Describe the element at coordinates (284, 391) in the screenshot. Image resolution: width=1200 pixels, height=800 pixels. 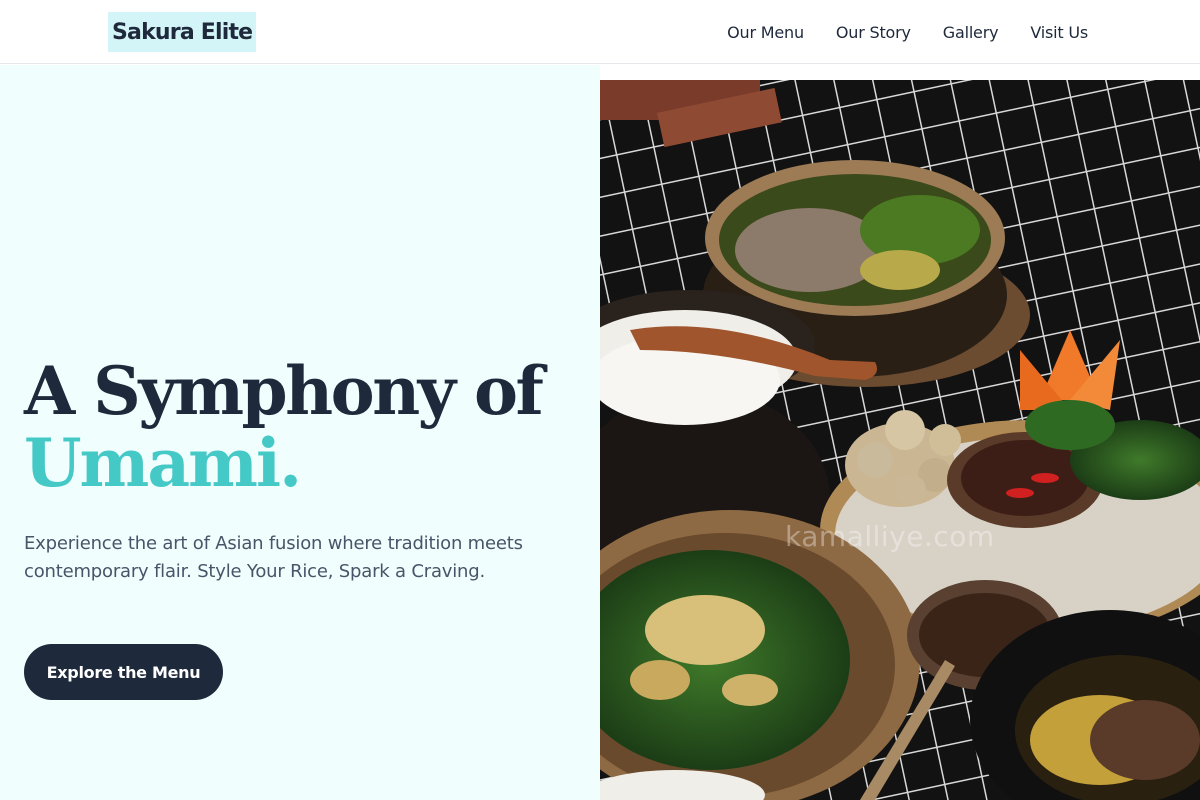
I see `headline-line-1: A Symphony of` at that location.